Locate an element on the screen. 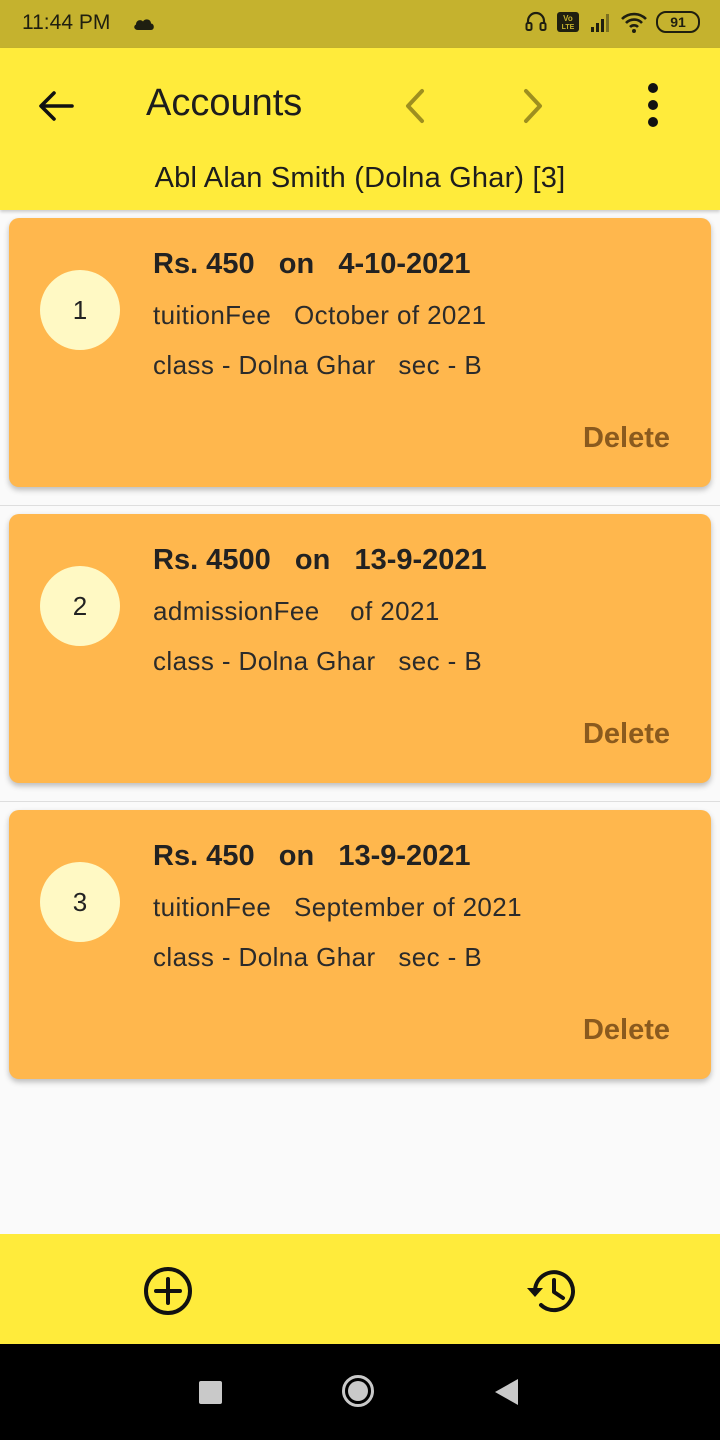 Image resolution: width=720 pixels, height=1440 pixels. entry-fee-type: tuitionFee October of 2021 is located at coordinates (320, 315).